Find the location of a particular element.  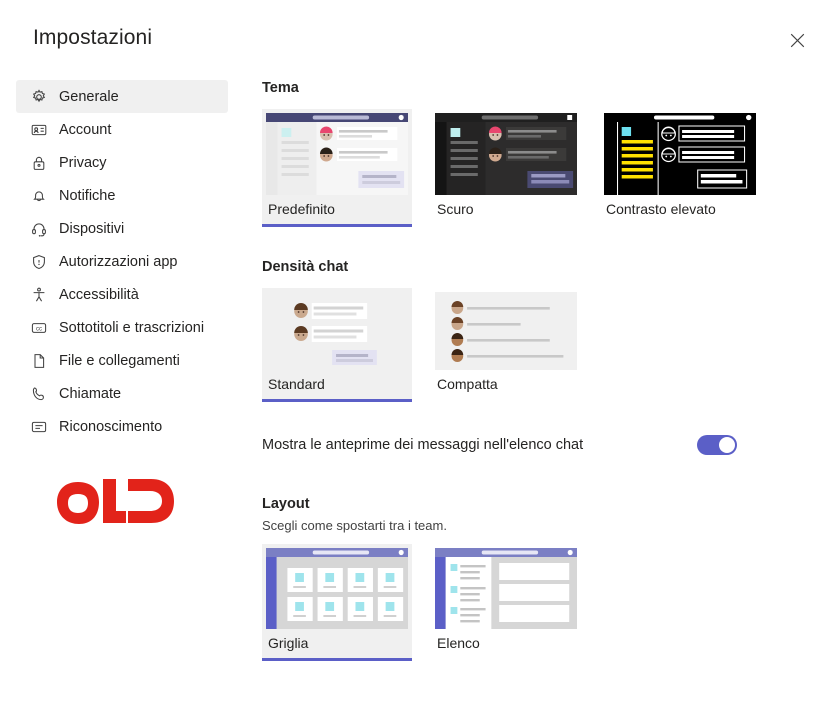

theme-thumbnail-default is located at coordinates (337, 154).